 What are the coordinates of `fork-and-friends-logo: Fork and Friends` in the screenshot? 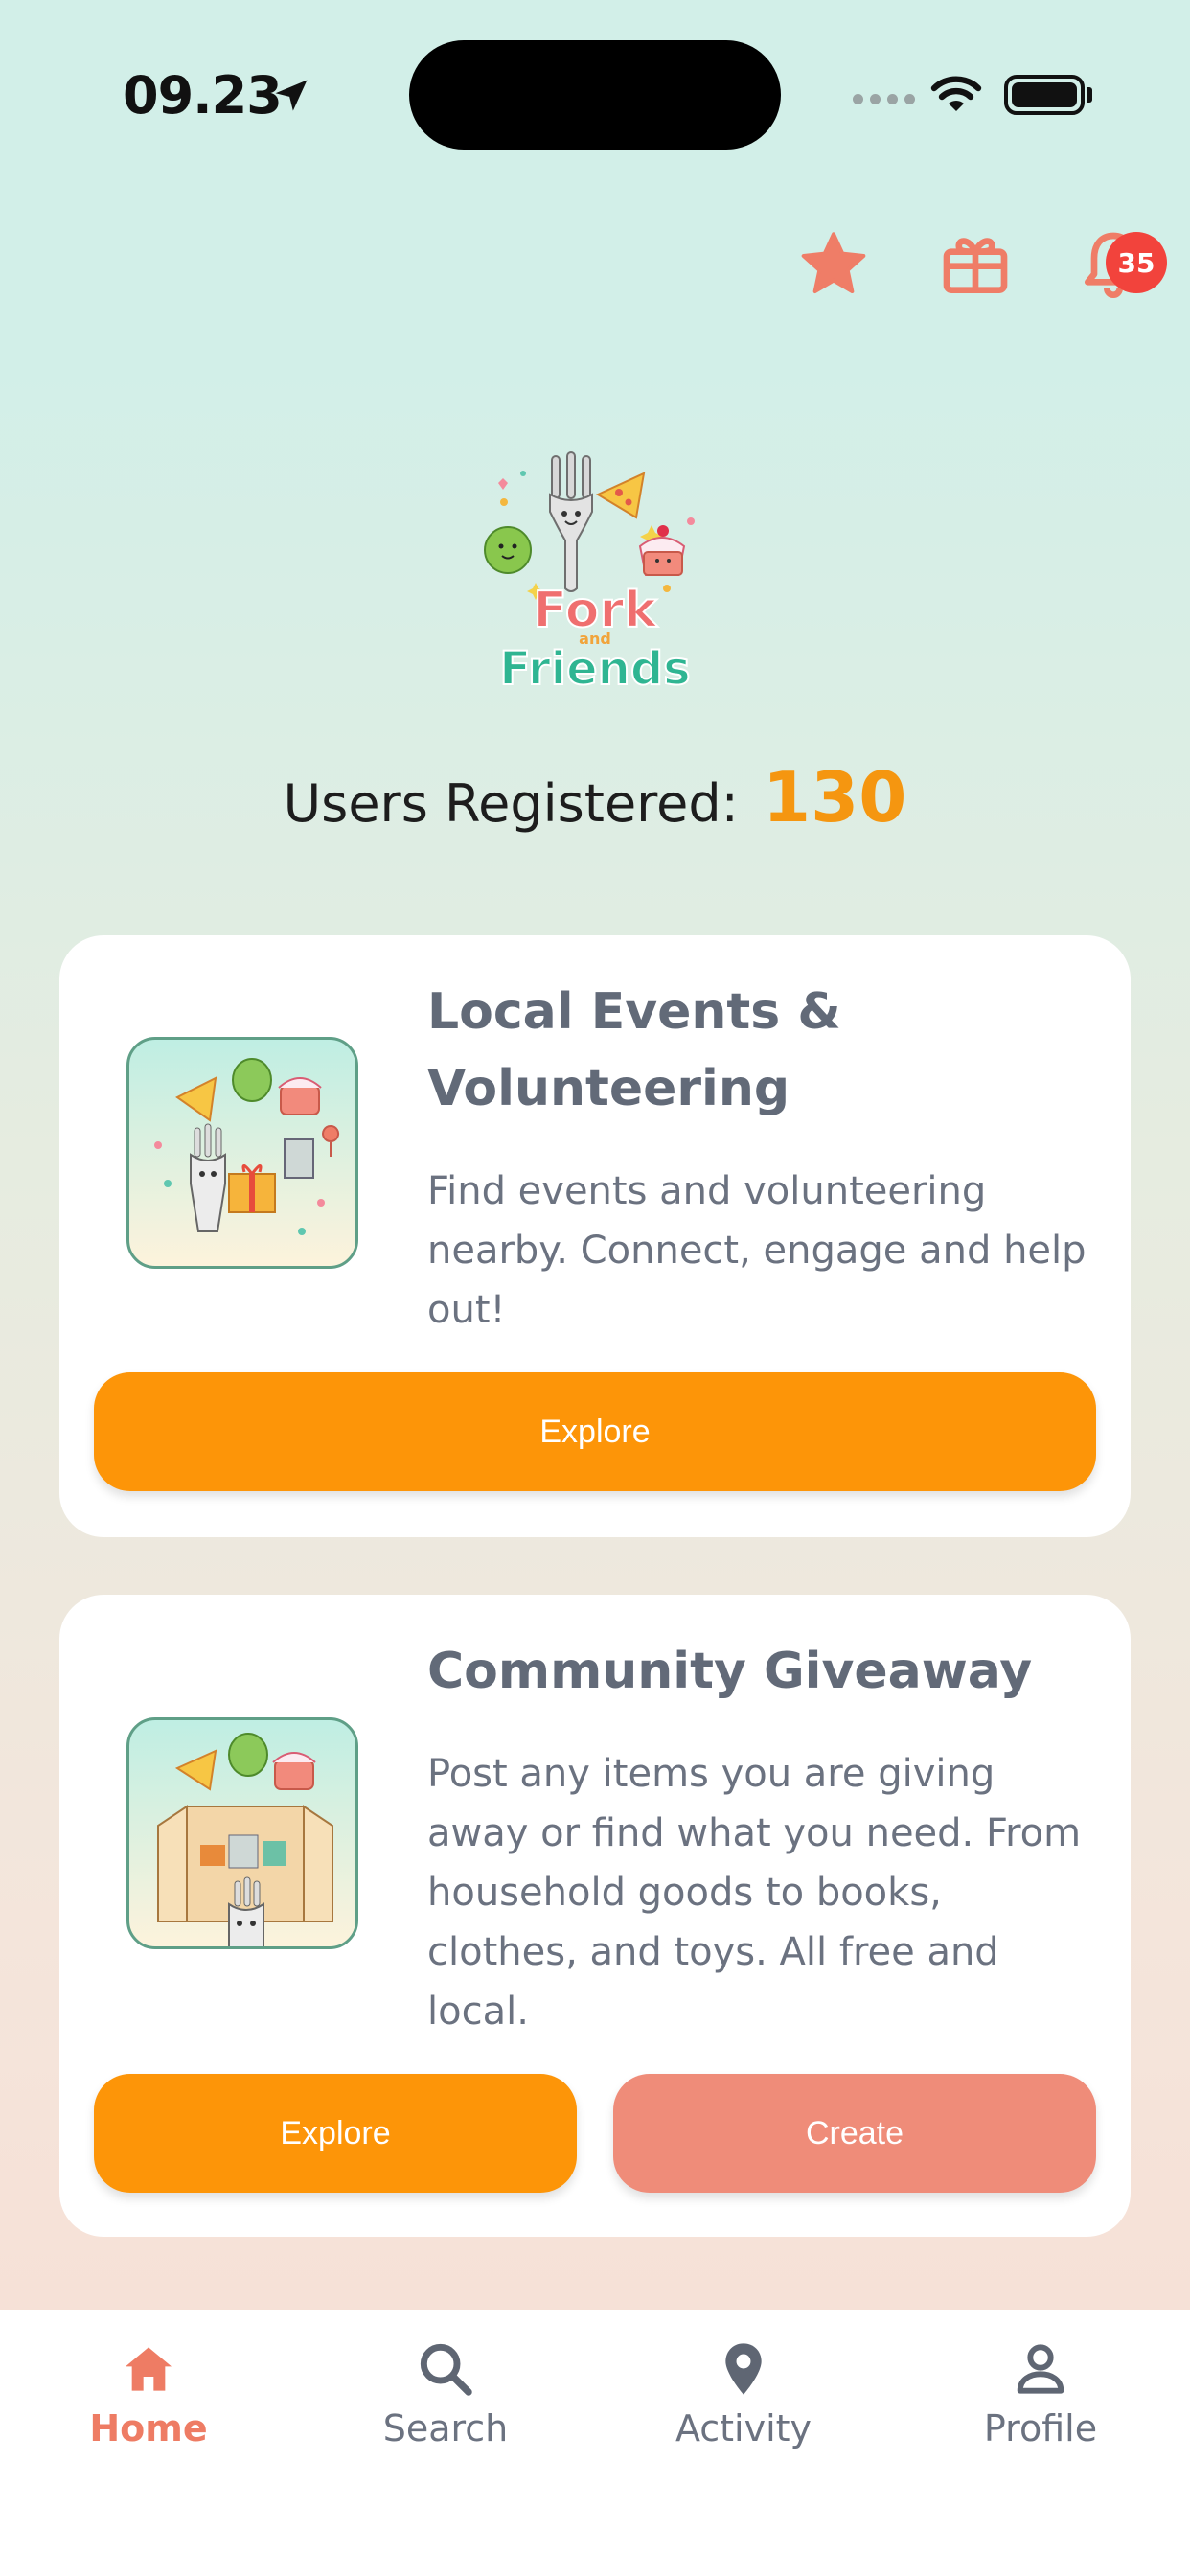 It's located at (590, 572).